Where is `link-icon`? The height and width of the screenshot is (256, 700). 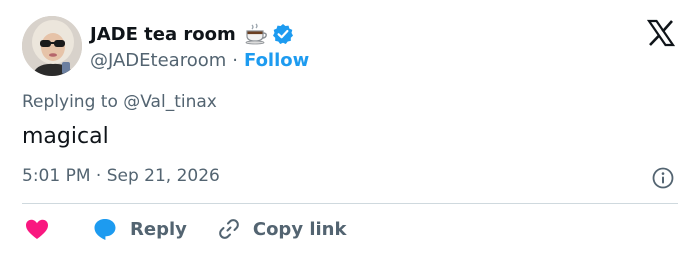 link-icon is located at coordinates (229, 229).